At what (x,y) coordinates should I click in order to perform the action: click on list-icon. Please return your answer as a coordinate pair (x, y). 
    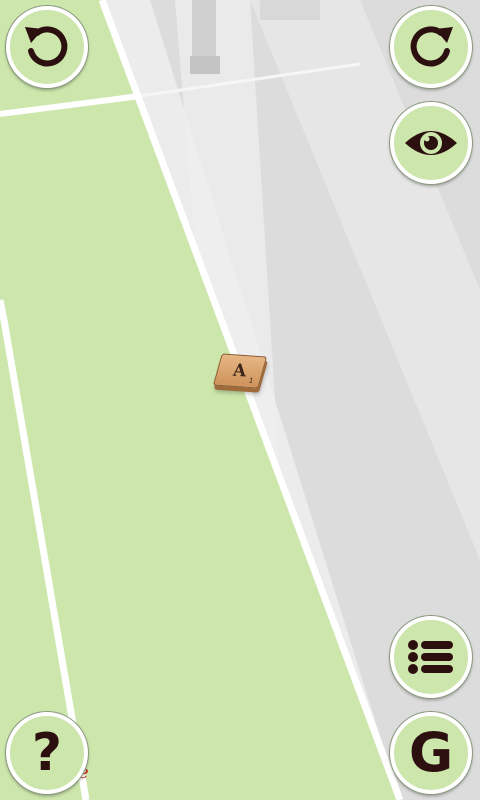
    Looking at the image, I should click on (430, 657).